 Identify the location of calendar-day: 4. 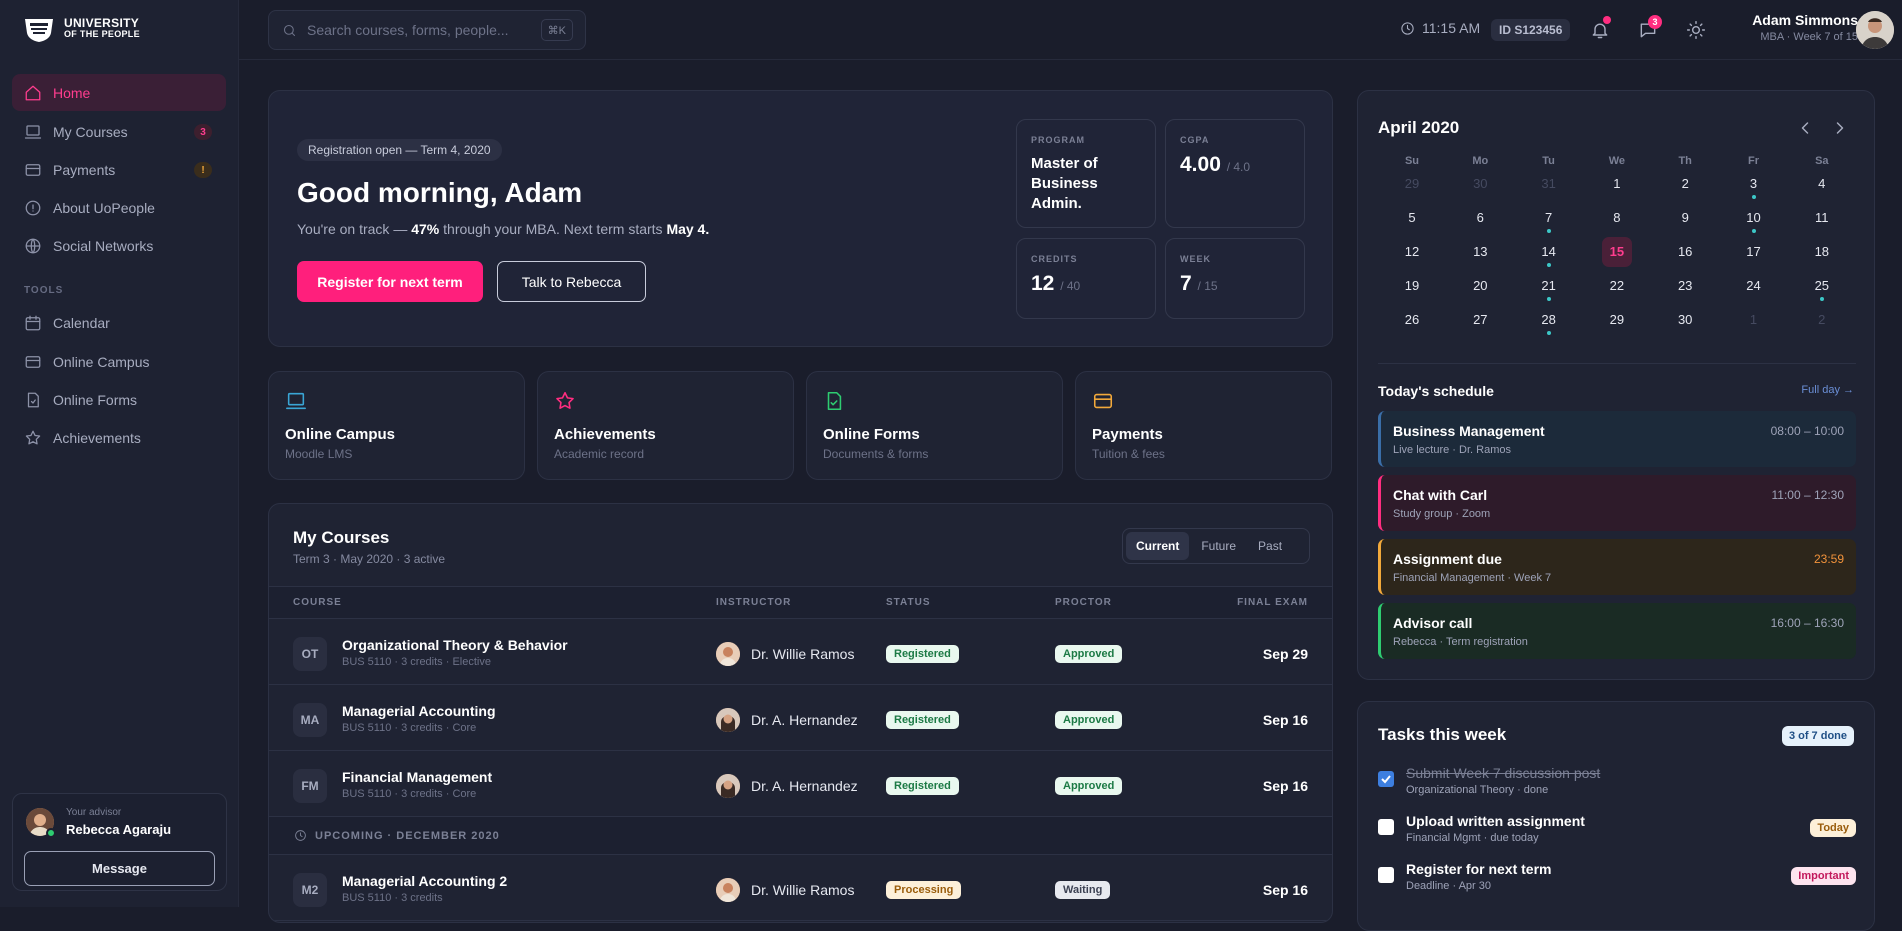
(1822, 184).